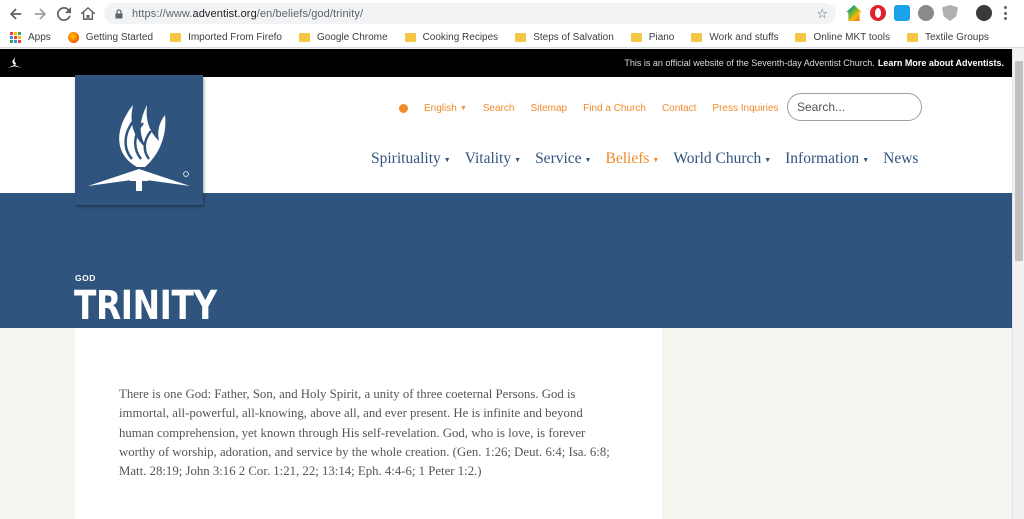 The width and height of the screenshot is (1024, 519). I want to click on bookmark-online-mkt-tools: Online MKT tools, so click(842, 37).